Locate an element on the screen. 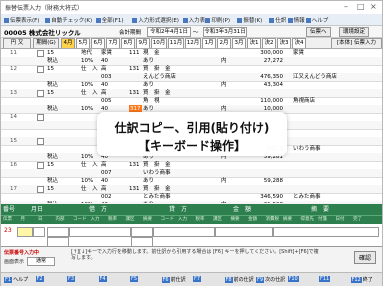  tab-month-8: 12月 is located at coordinates (193, 43).